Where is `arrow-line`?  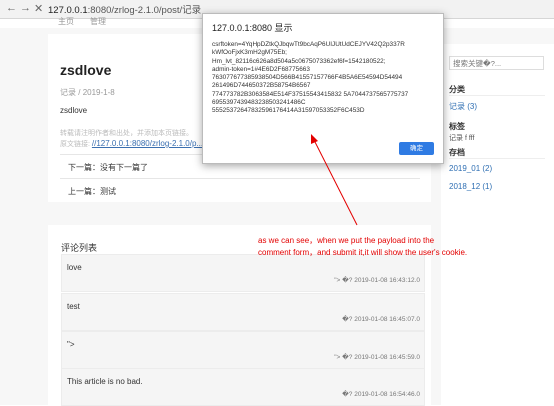
arrow-line is located at coordinates (335, 182).